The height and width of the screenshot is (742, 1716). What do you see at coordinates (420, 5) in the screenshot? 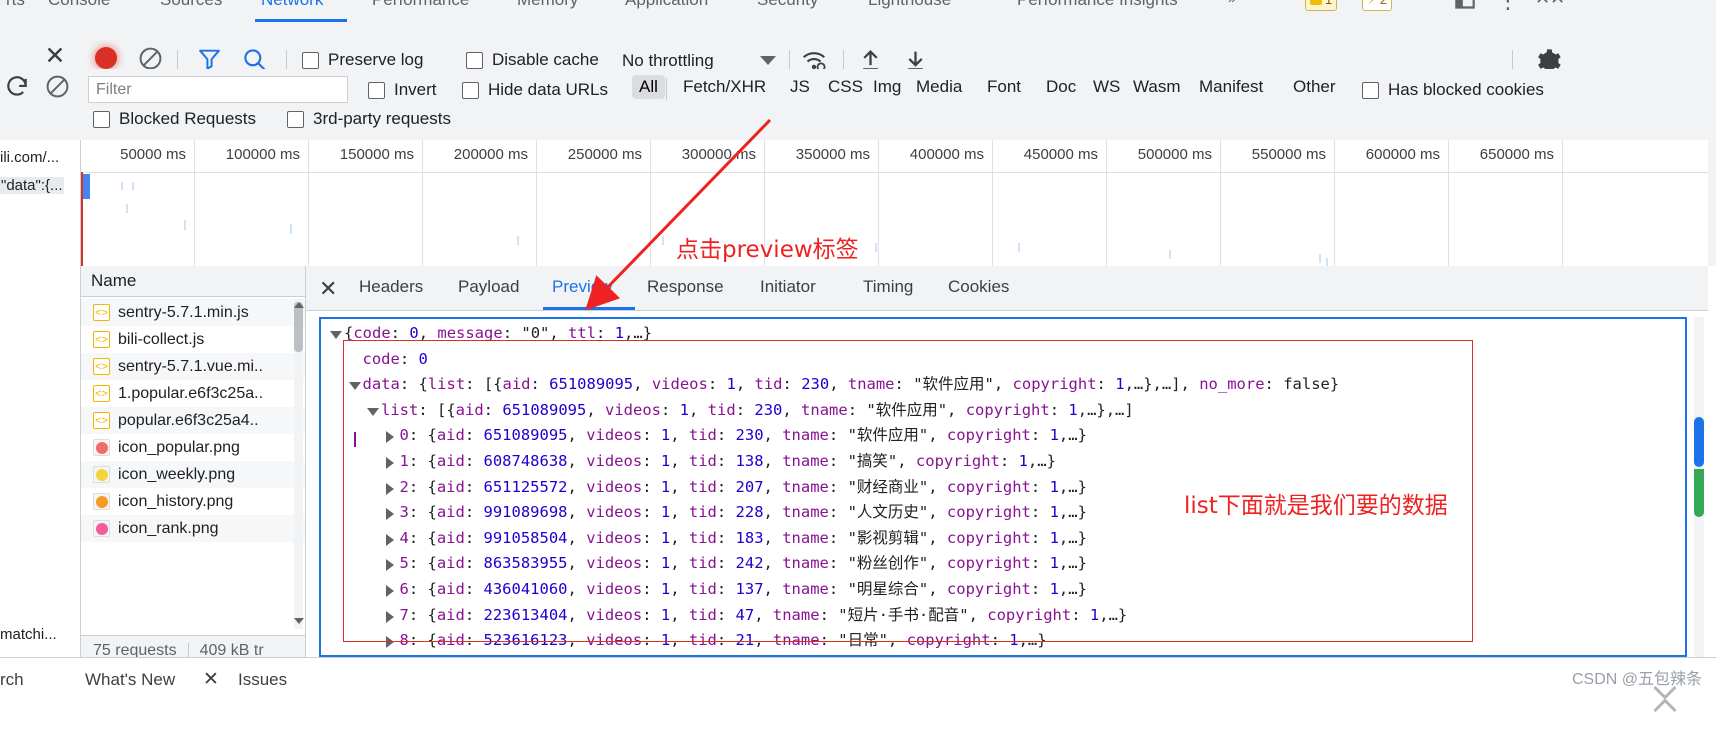
I see `panel-tab-performance: Performance` at bounding box center [420, 5].